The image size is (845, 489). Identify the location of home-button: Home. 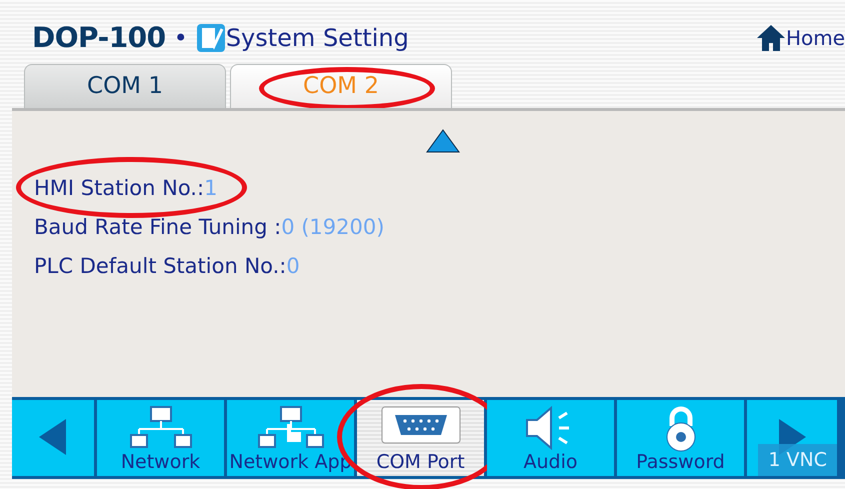
(800, 38).